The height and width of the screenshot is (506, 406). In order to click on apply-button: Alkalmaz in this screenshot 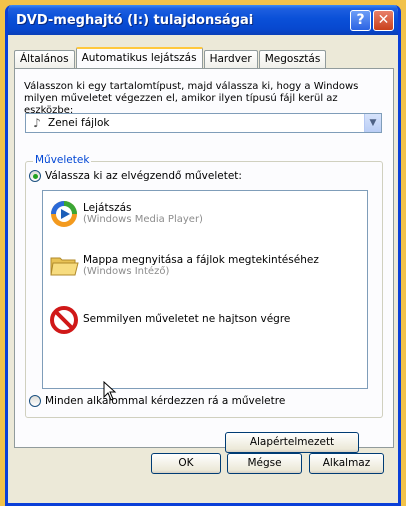, I will do `click(346, 463)`.